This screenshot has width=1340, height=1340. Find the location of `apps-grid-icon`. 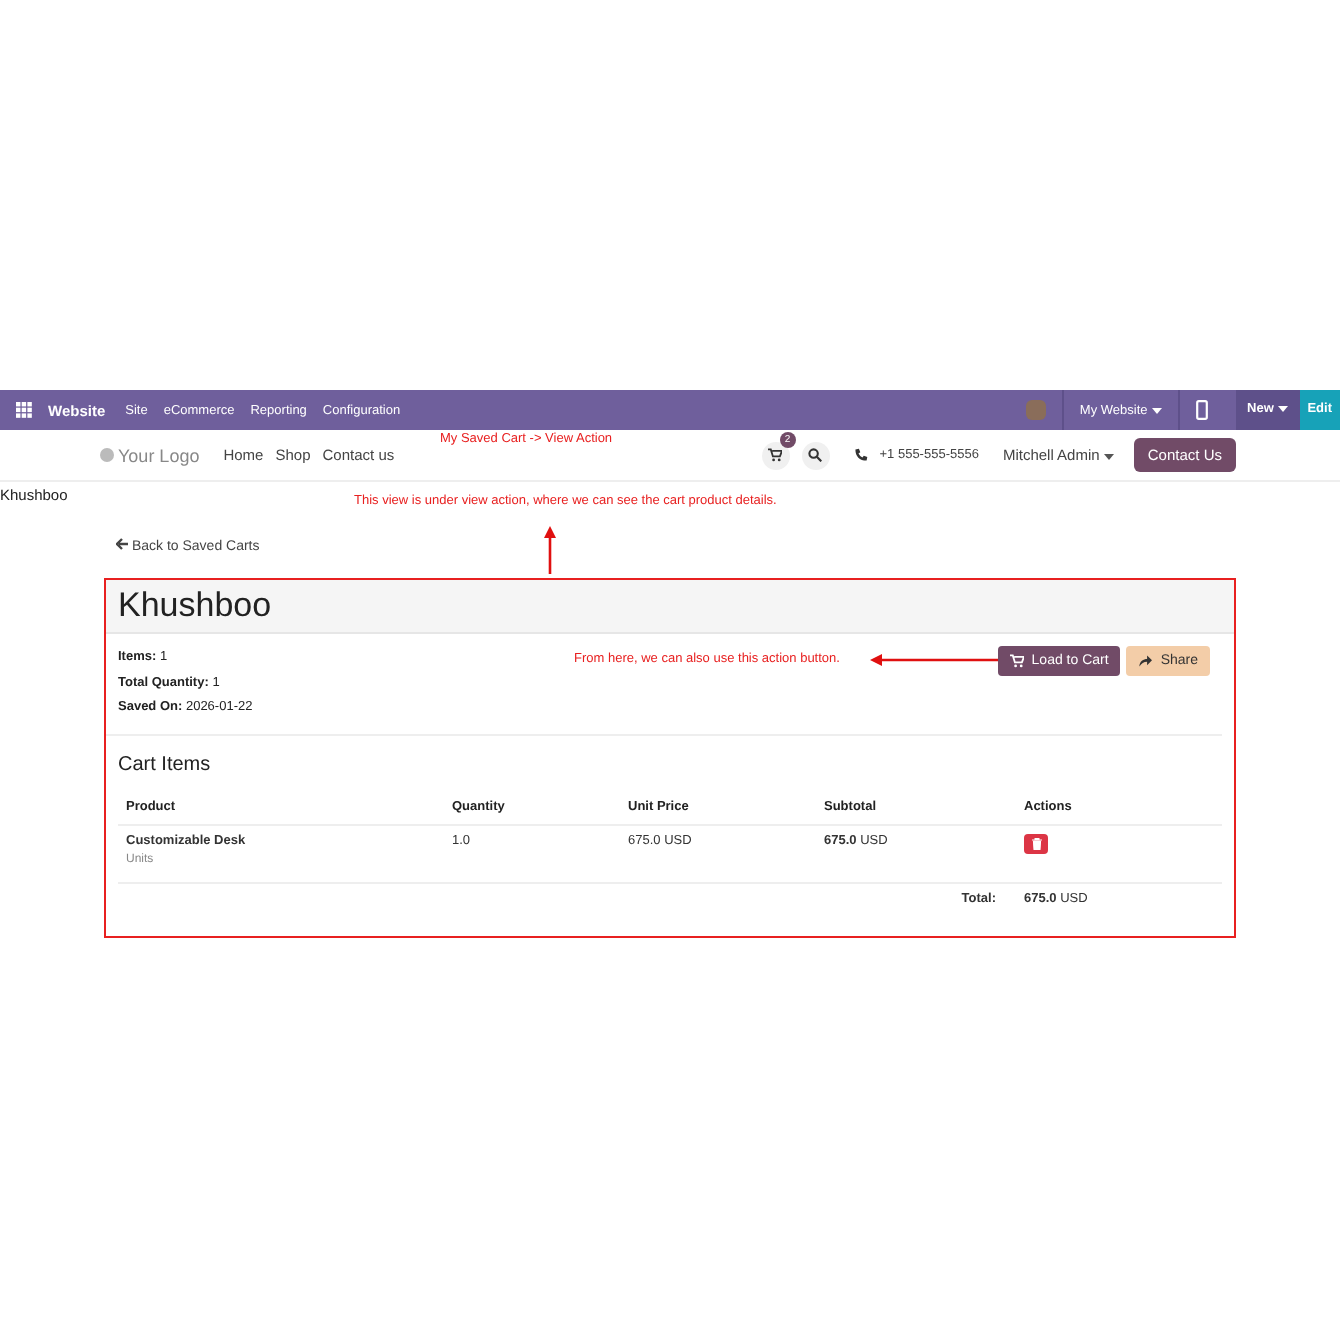

apps-grid-icon is located at coordinates (24, 410).